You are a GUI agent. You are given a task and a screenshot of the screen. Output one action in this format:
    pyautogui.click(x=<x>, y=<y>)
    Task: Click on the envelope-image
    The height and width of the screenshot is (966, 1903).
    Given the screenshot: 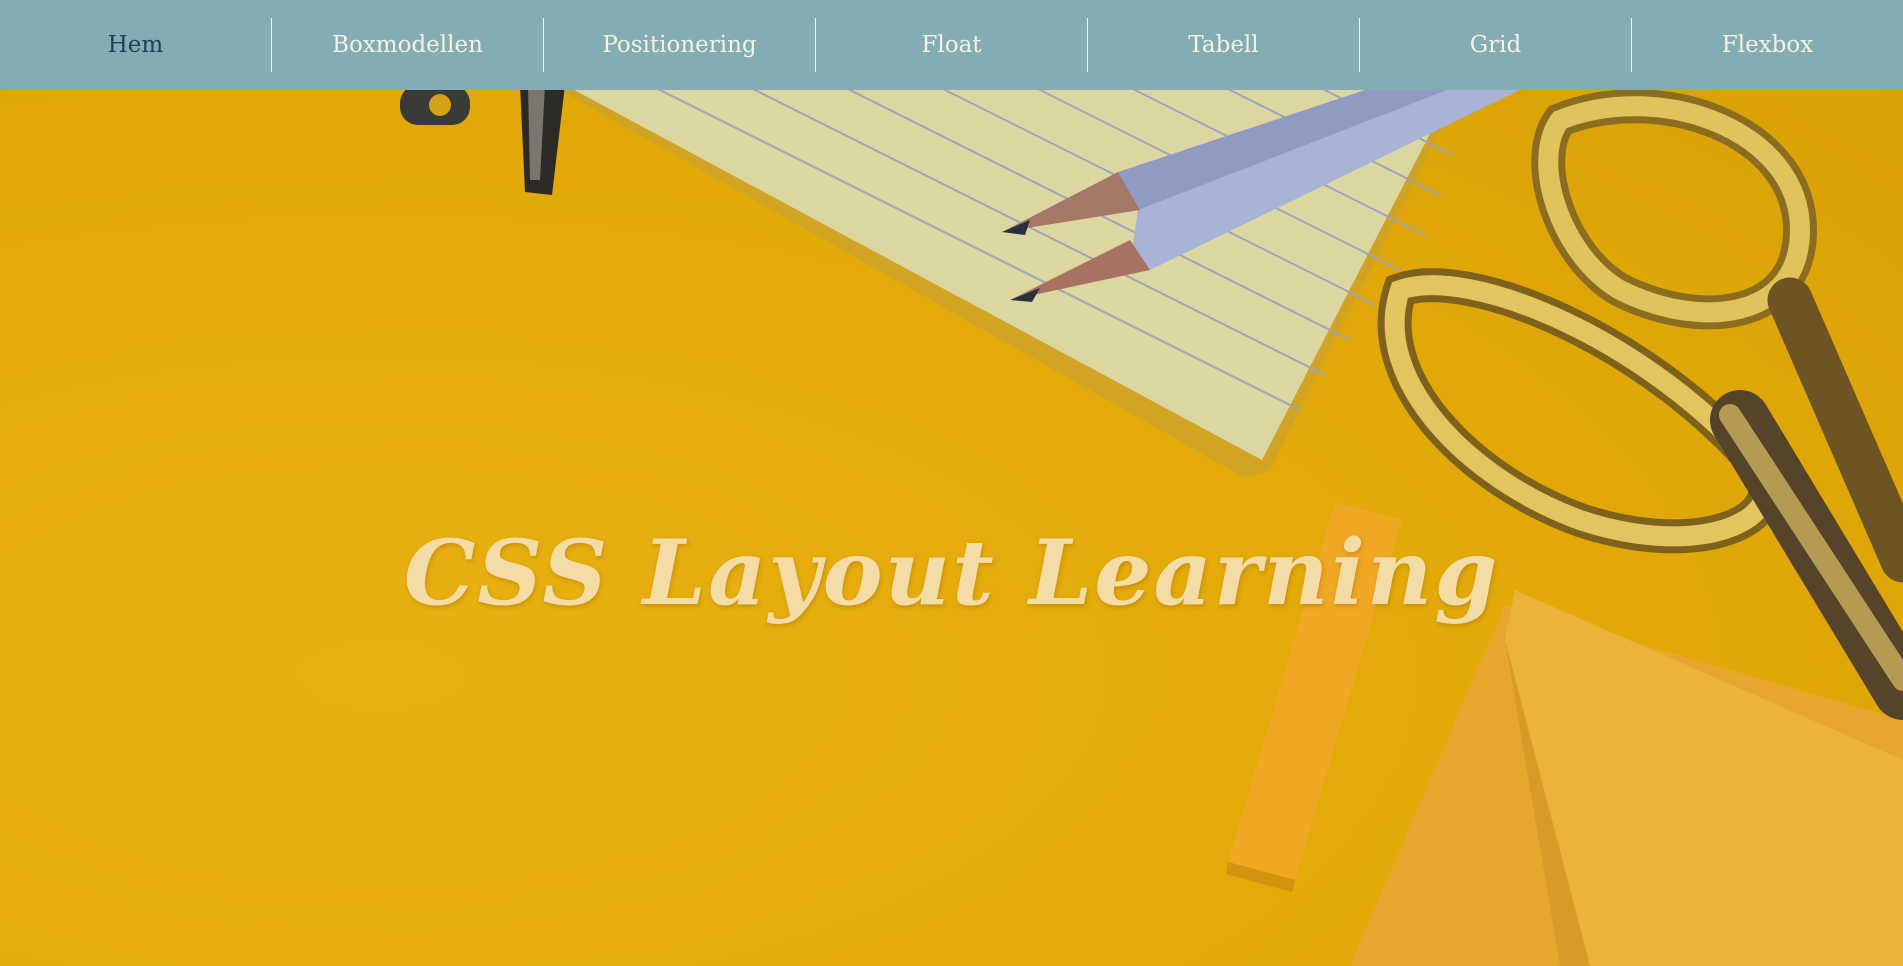 What is the action you would take?
    pyautogui.click(x=1626, y=778)
    